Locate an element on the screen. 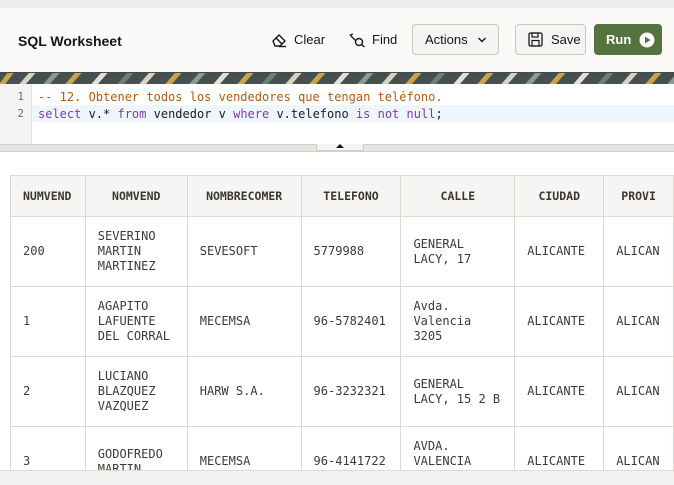  table-cell: 2 is located at coordinates (48, 391).